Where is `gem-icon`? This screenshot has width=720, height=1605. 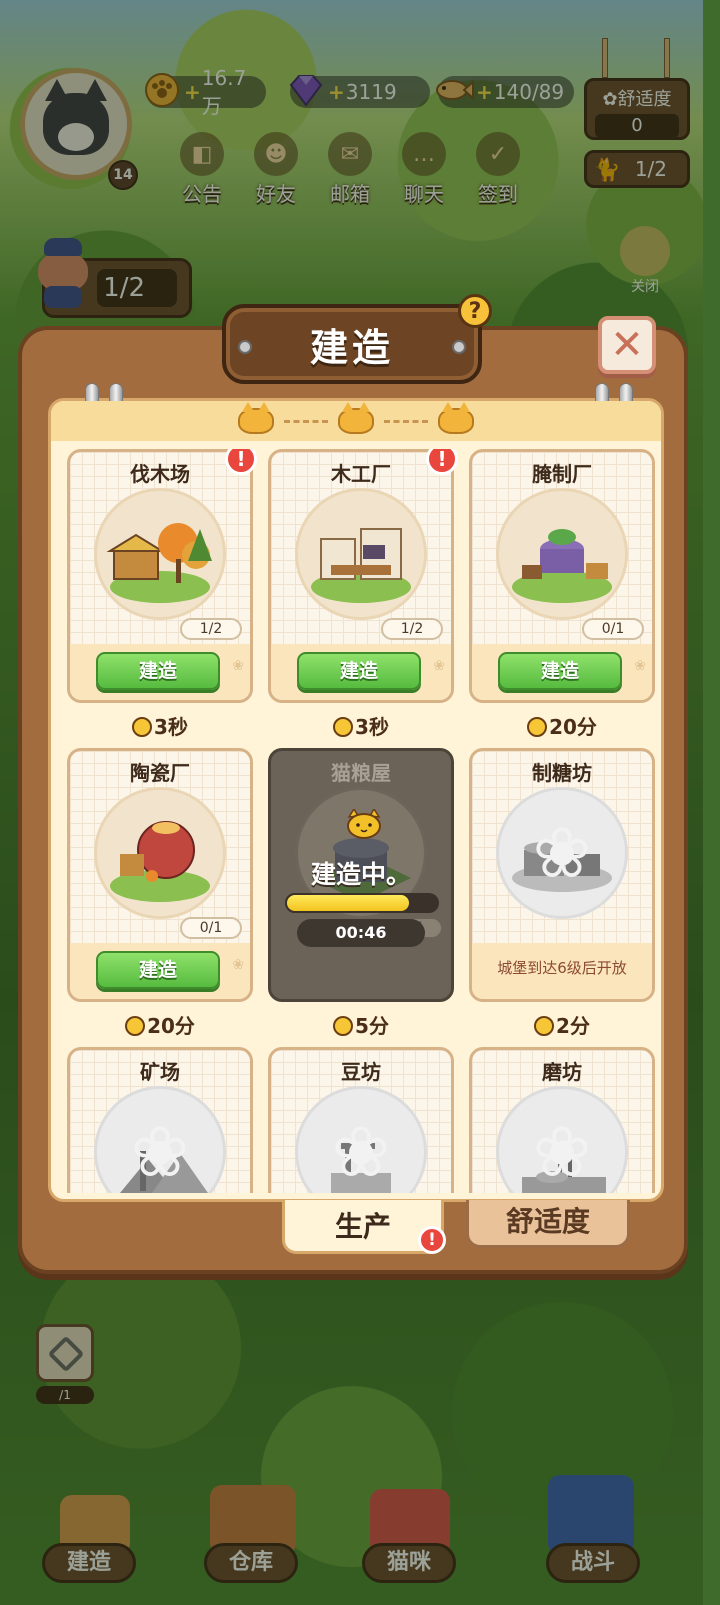 gem-icon is located at coordinates (306, 90).